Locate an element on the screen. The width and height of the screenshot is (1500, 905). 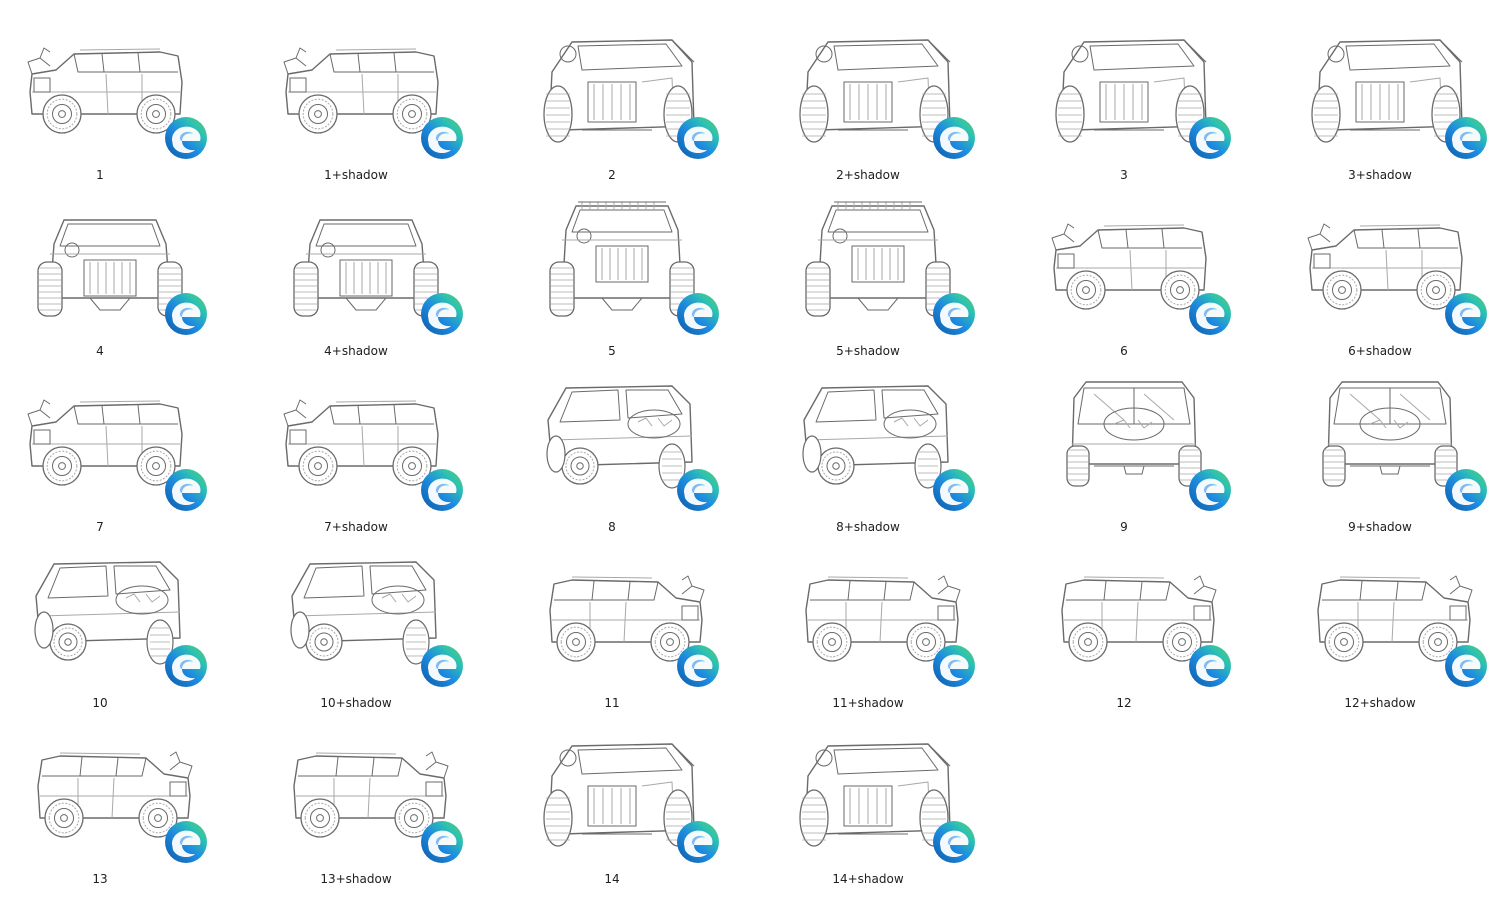
file-name-label: 11 is located at coordinates (612, 703).